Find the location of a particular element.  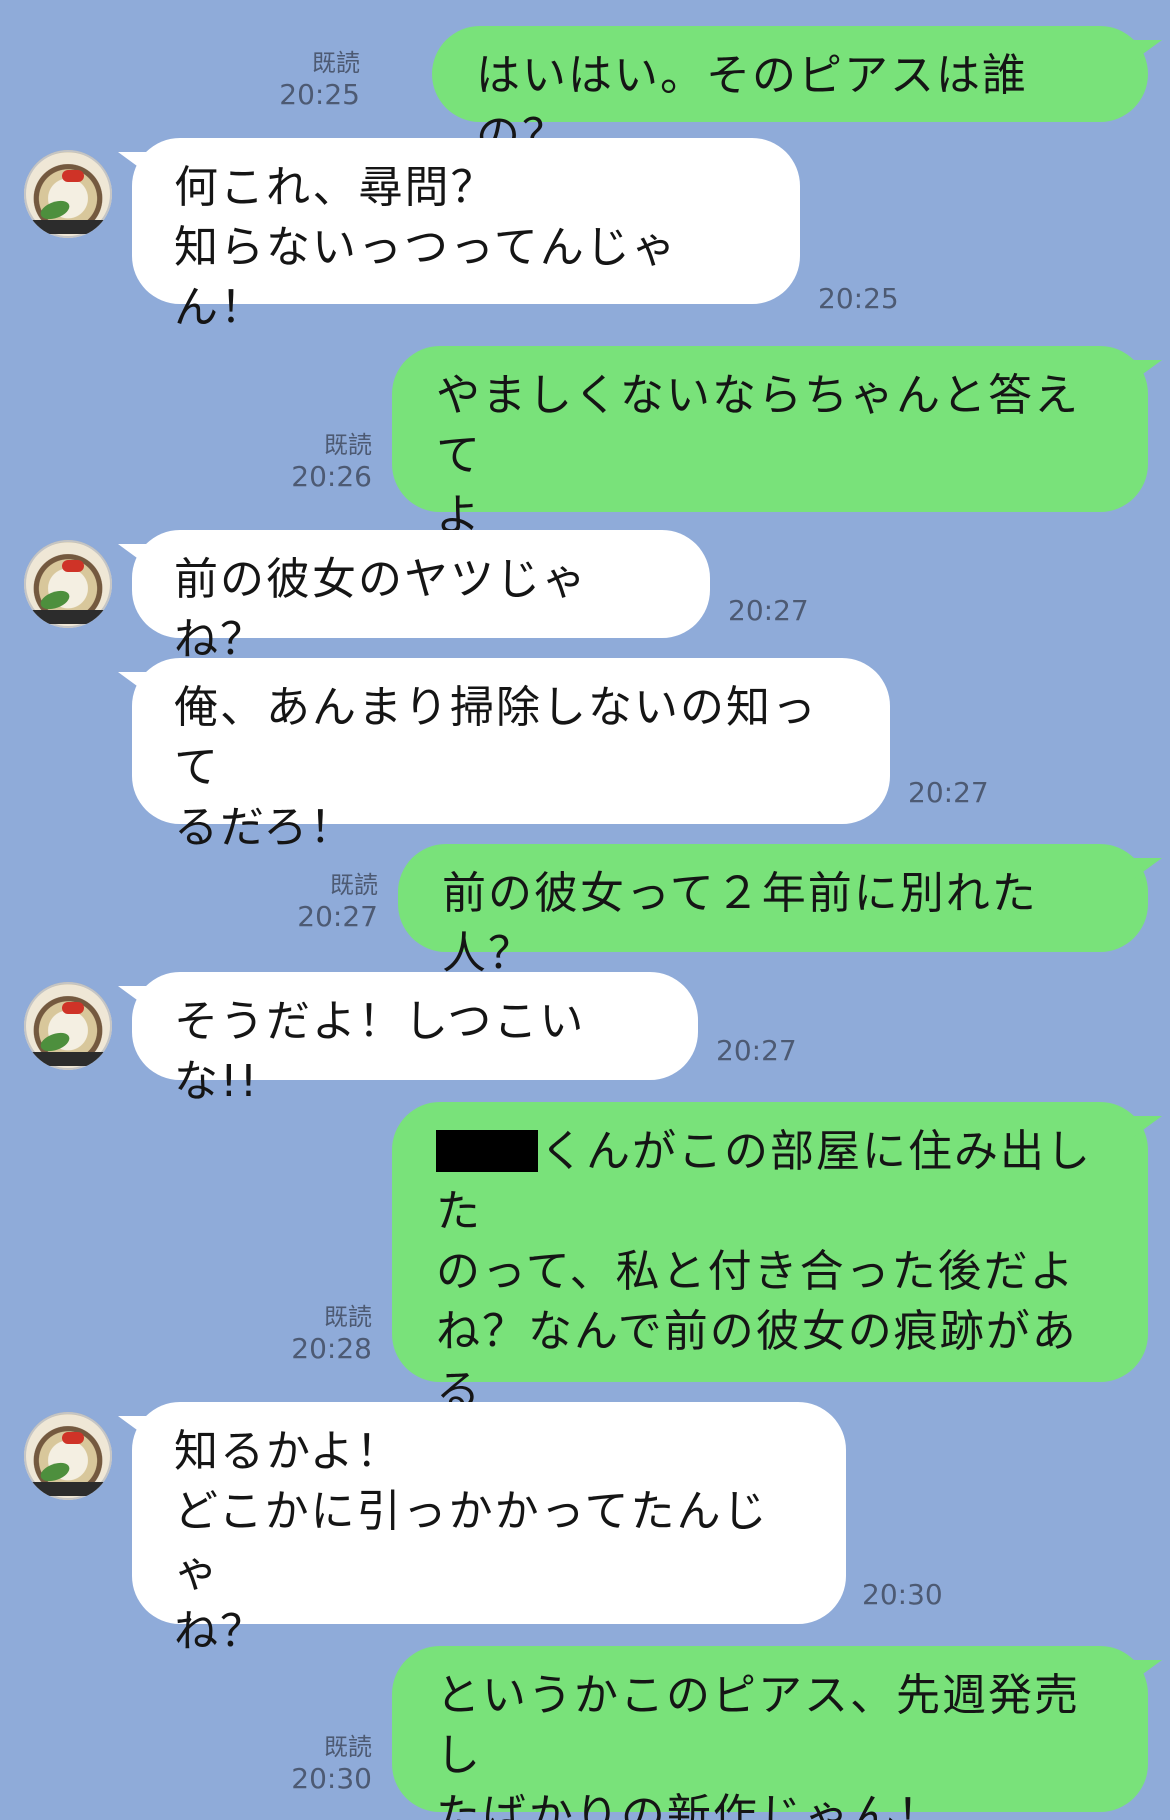

message-meta: 既読 20:27 is located at coordinates (337, 902).